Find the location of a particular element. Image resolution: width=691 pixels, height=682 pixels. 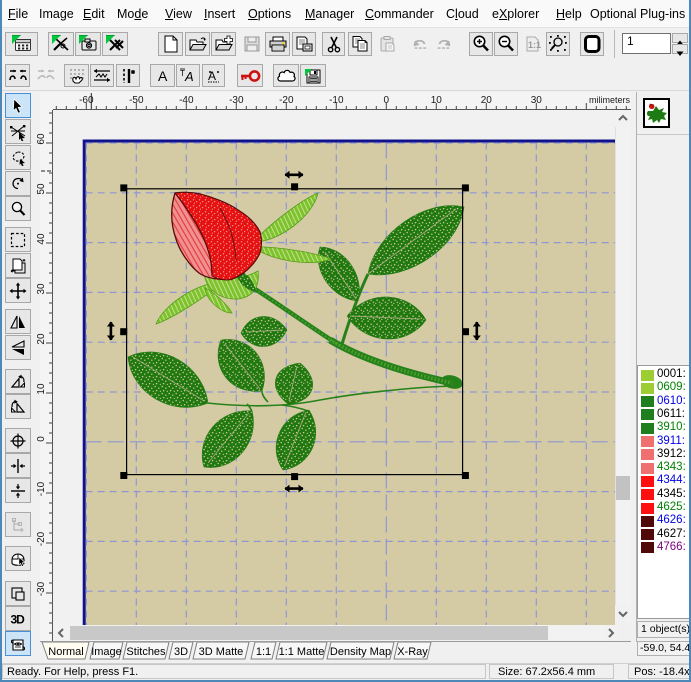

svg-text: 1:1 is located at coordinates (263, 652).